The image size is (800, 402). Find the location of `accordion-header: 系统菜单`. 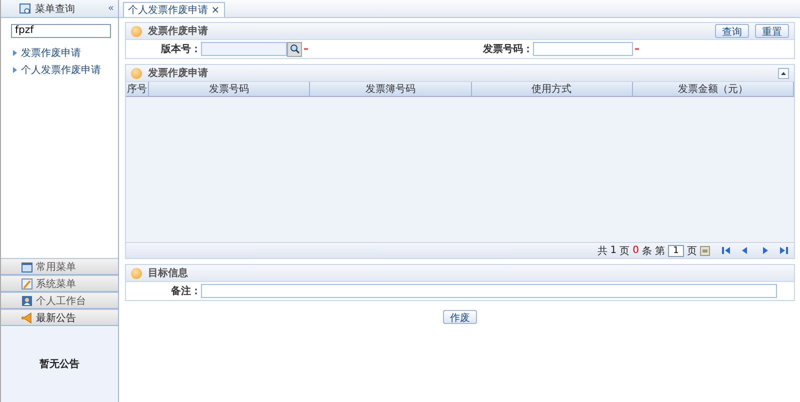

accordion-header: 系统菜单 is located at coordinates (59, 283).